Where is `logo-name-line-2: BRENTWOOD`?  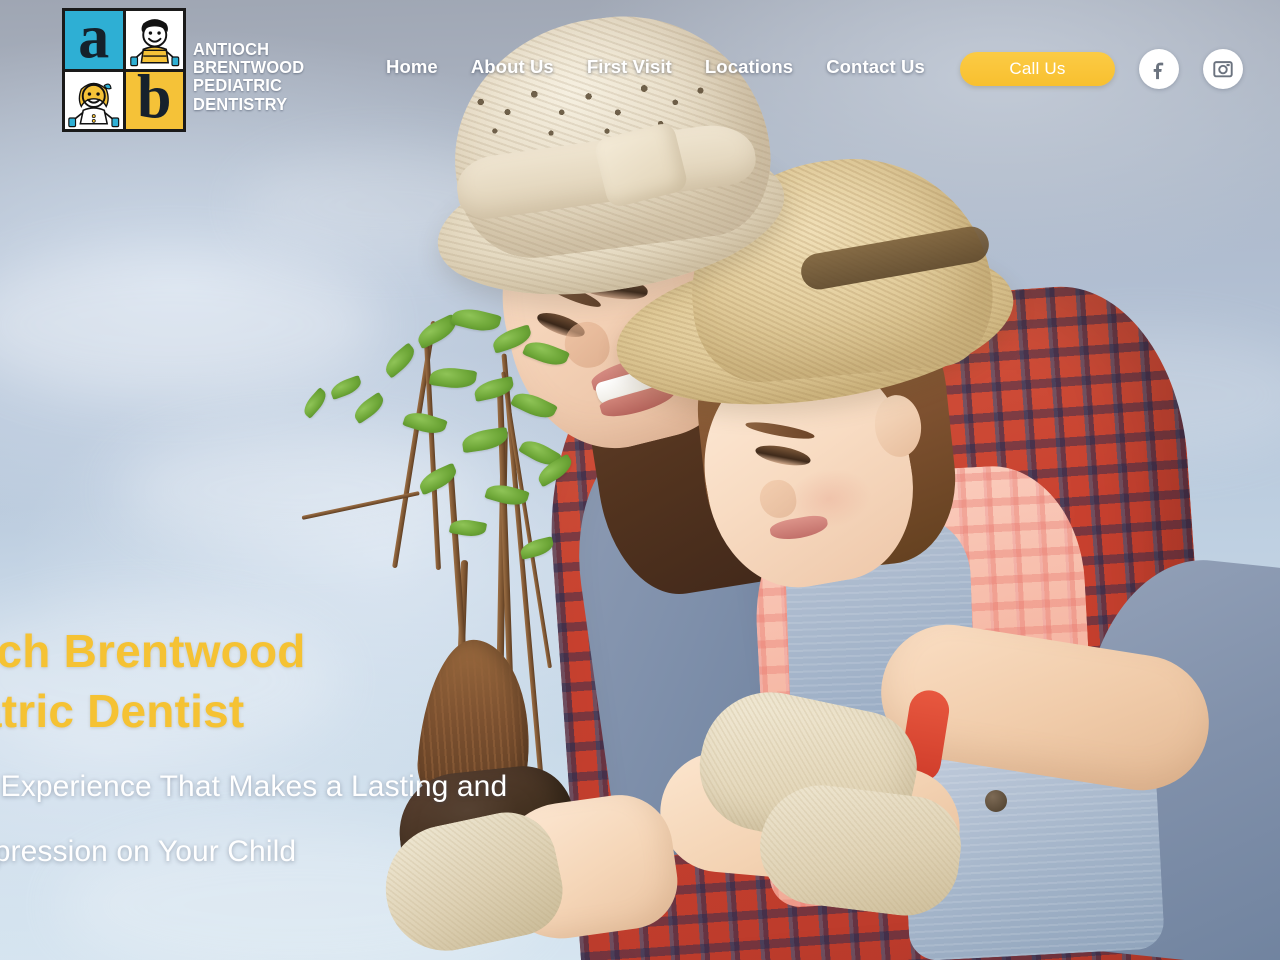
logo-name-line-2: BRENTWOOD is located at coordinates (249, 67).